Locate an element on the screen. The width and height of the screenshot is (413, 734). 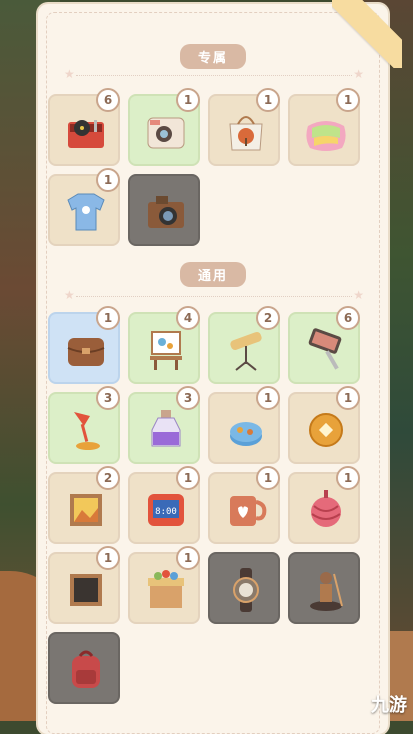
yarn-ball-icon is located at coordinates (326, 510).